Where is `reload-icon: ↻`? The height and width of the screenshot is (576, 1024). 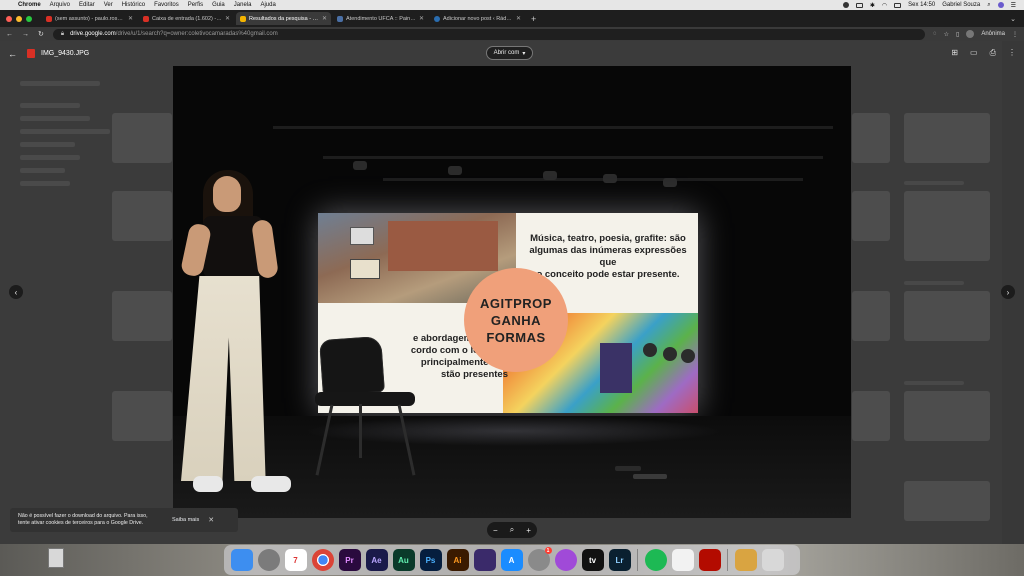 reload-icon: ↻ is located at coordinates (41, 34).